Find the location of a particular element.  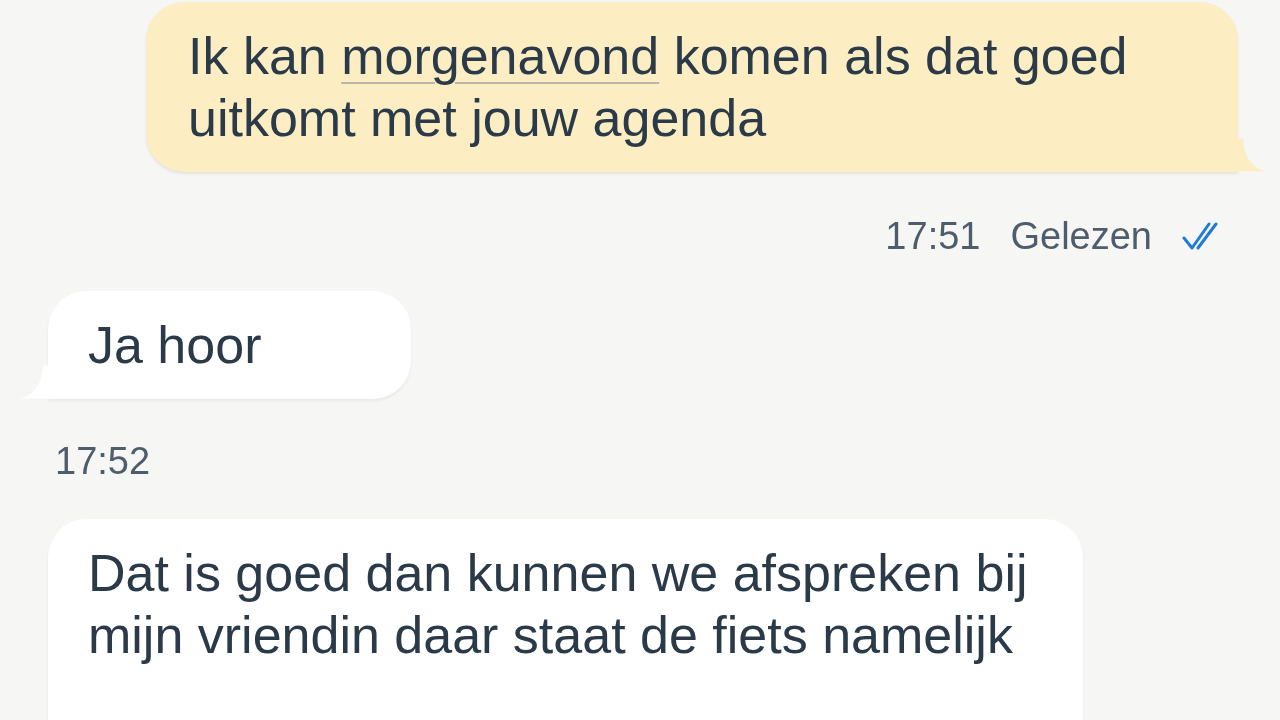

message-text: Ik kan morgenavond komen als dat goed uitkomt met jouw agenda is located at coordinates (658, 87).